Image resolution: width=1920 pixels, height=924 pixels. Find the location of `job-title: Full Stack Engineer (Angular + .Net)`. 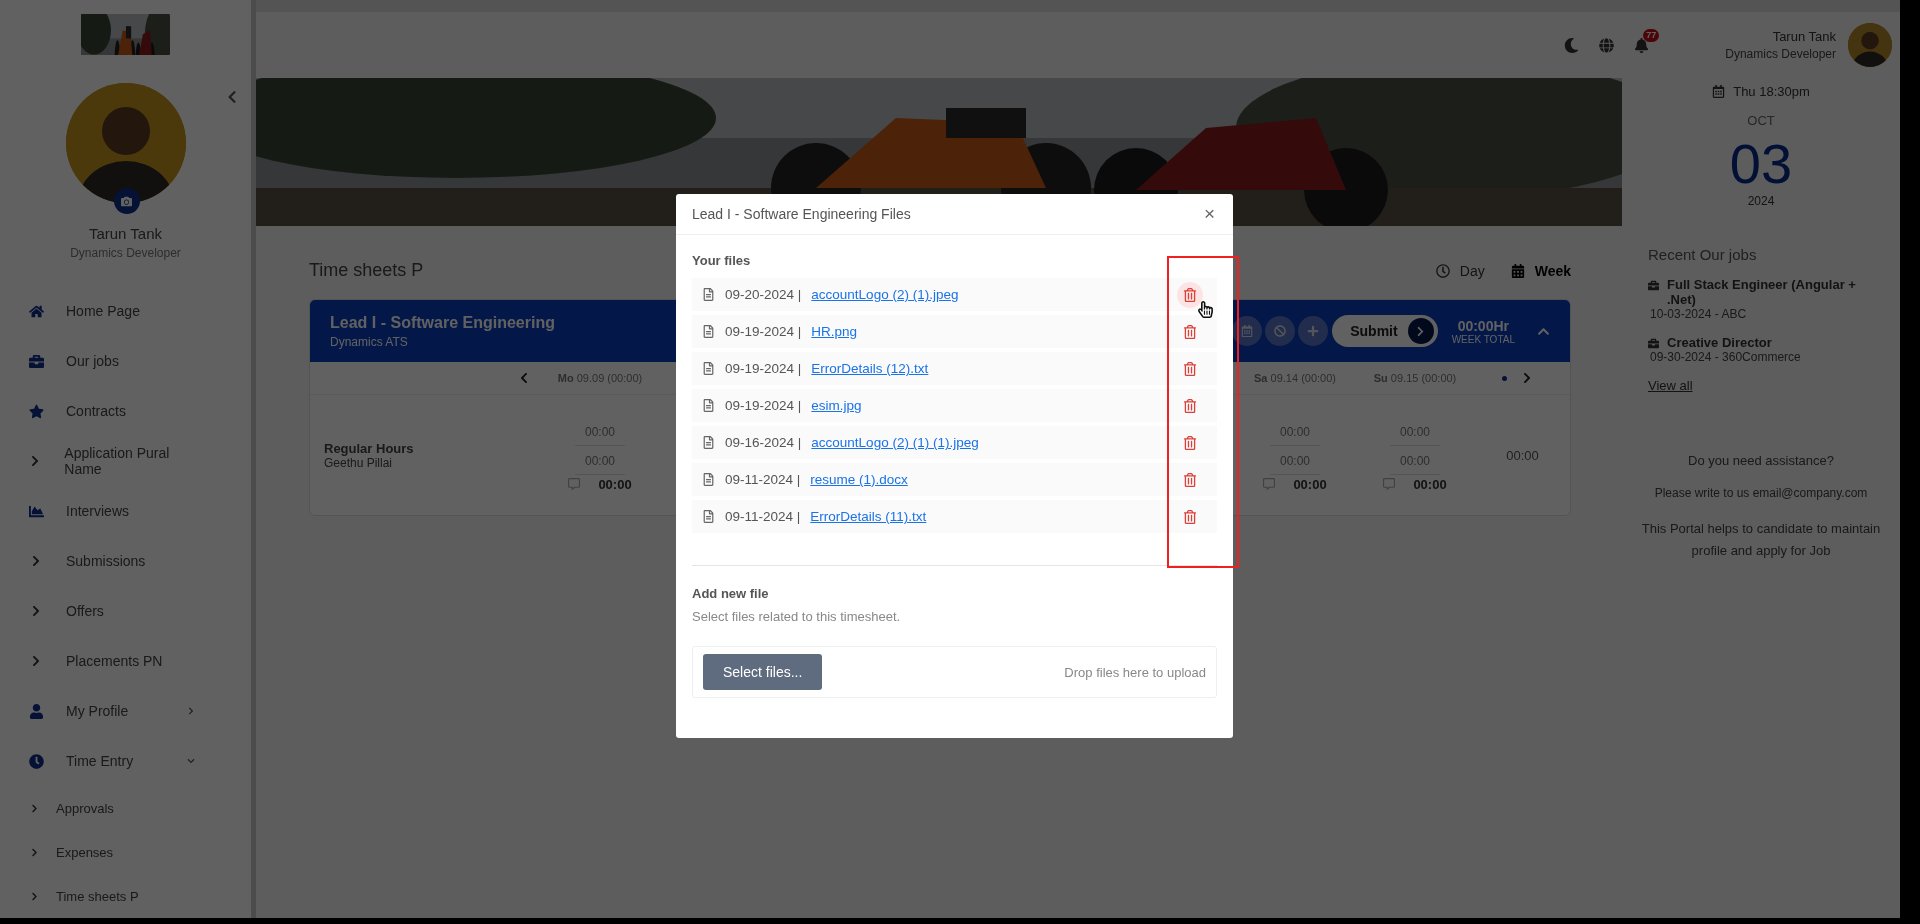

job-title: Full Stack Engineer (Angular + .Net) is located at coordinates (1762, 292).